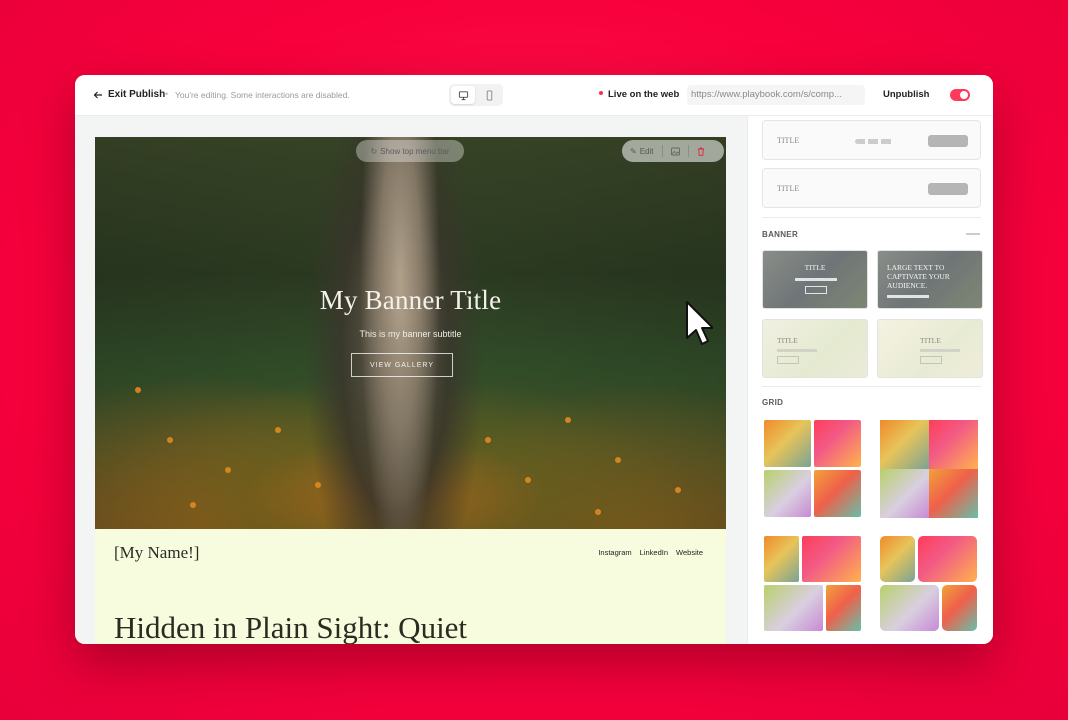 The height and width of the screenshot is (720, 1068). What do you see at coordinates (960, 95) in the screenshot?
I see `unpublish-toggle` at bounding box center [960, 95].